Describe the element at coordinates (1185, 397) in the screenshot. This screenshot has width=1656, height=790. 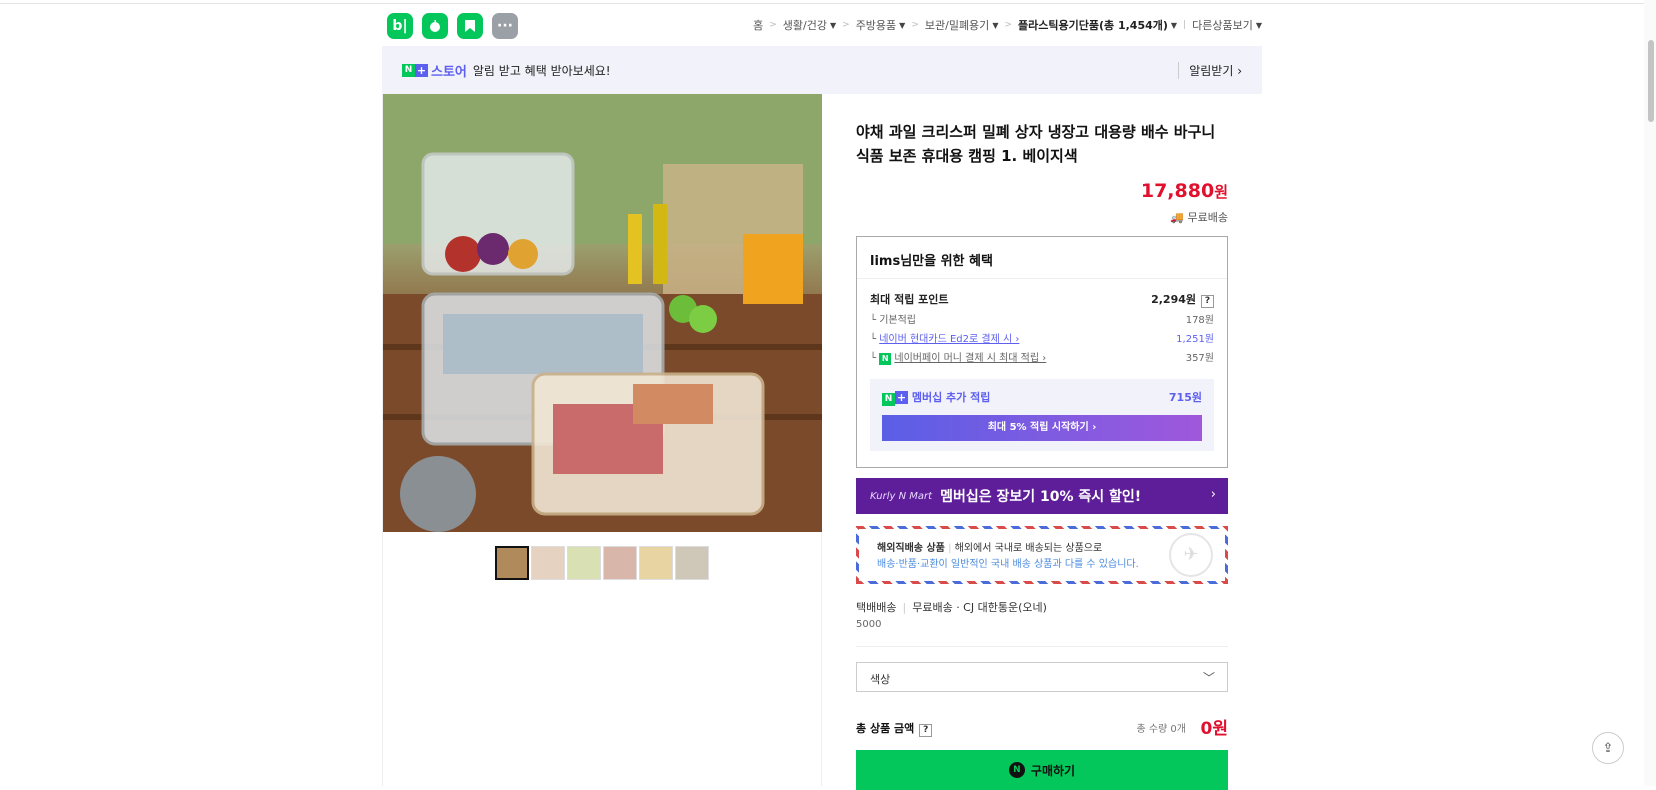
I see `membership-value: 715원` at that location.